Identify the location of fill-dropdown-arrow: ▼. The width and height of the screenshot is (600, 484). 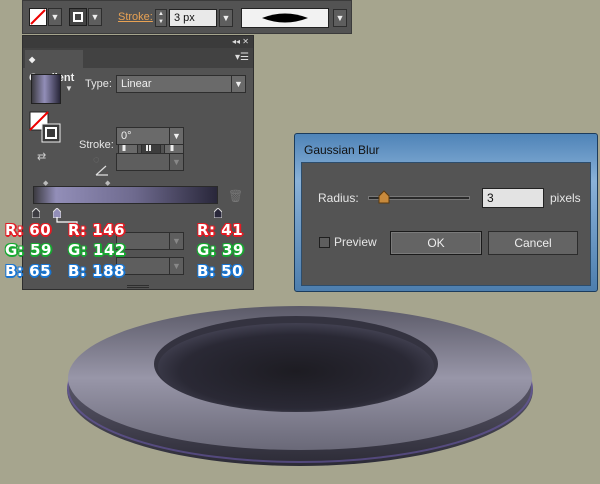
(55, 17).